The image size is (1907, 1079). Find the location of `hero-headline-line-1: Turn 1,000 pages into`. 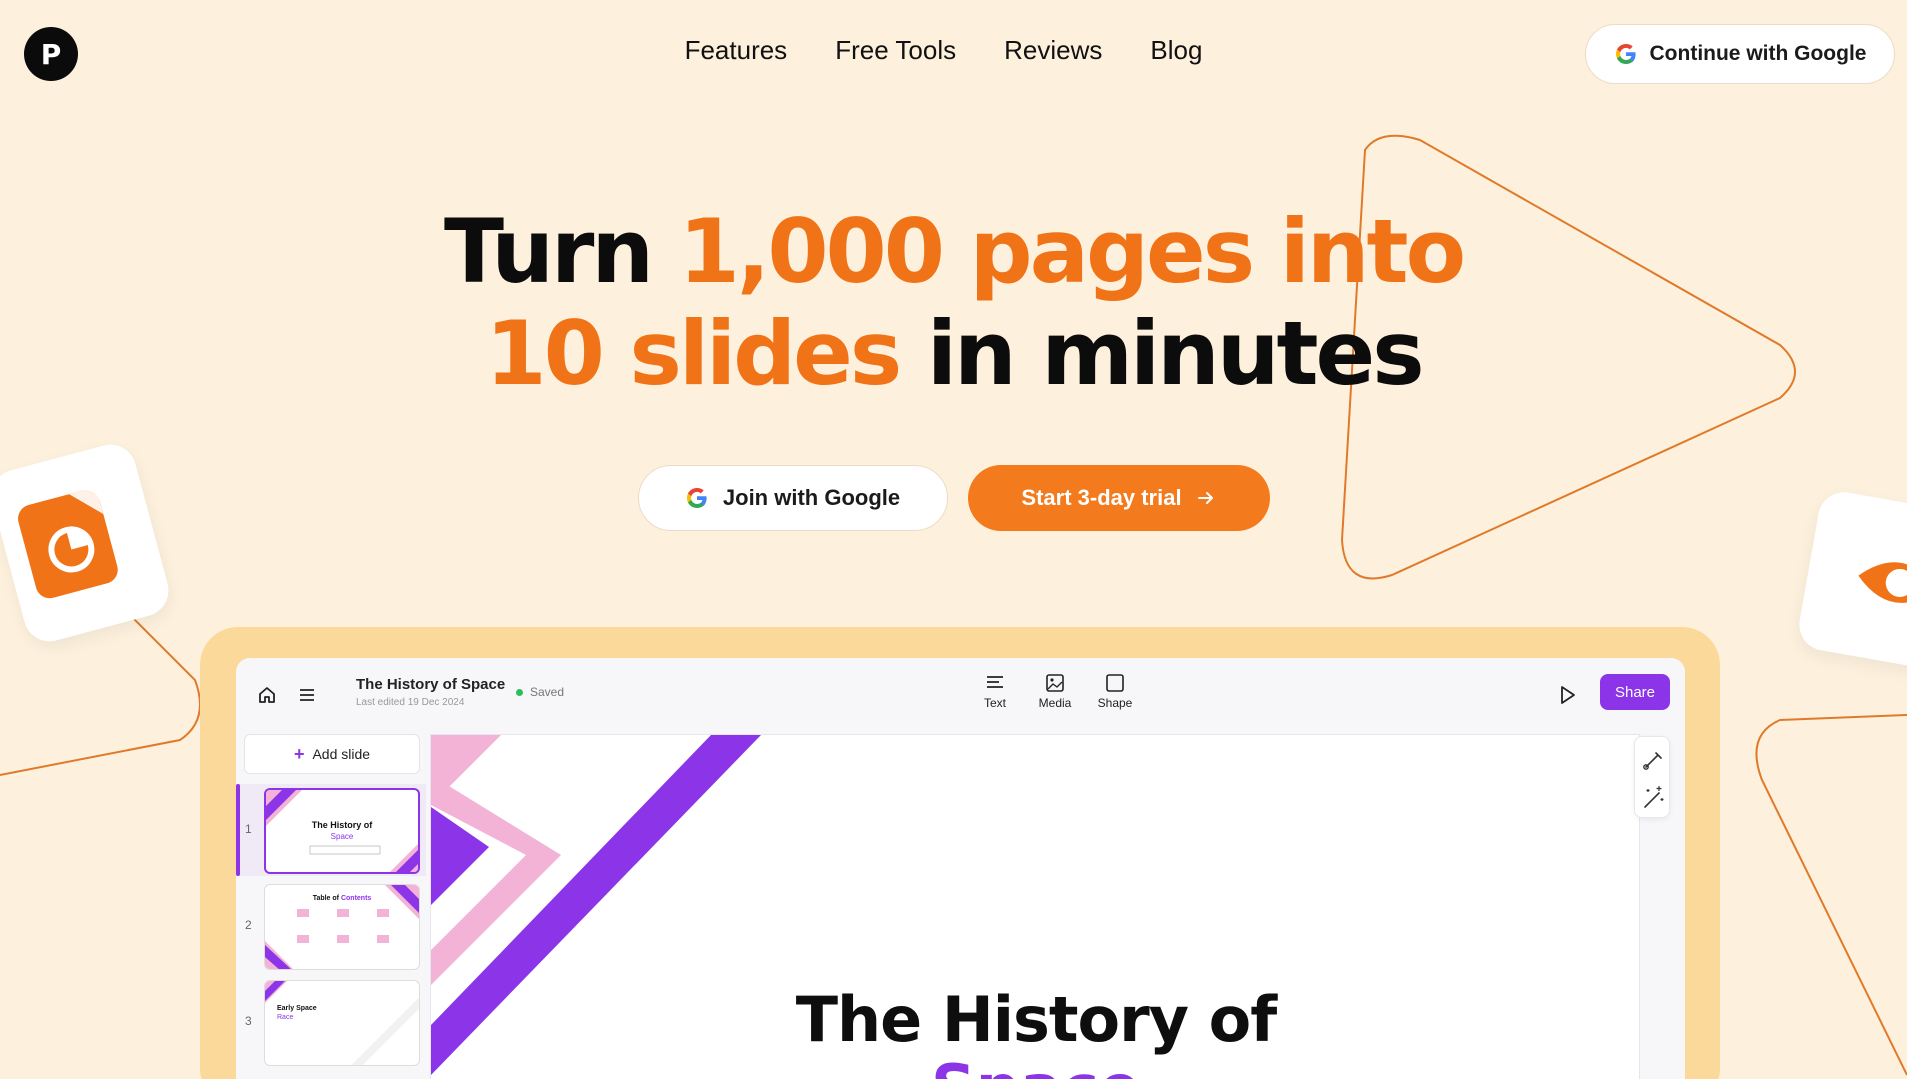

hero-headline-line-1: Turn 1,000 pages into is located at coordinates (953, 251).